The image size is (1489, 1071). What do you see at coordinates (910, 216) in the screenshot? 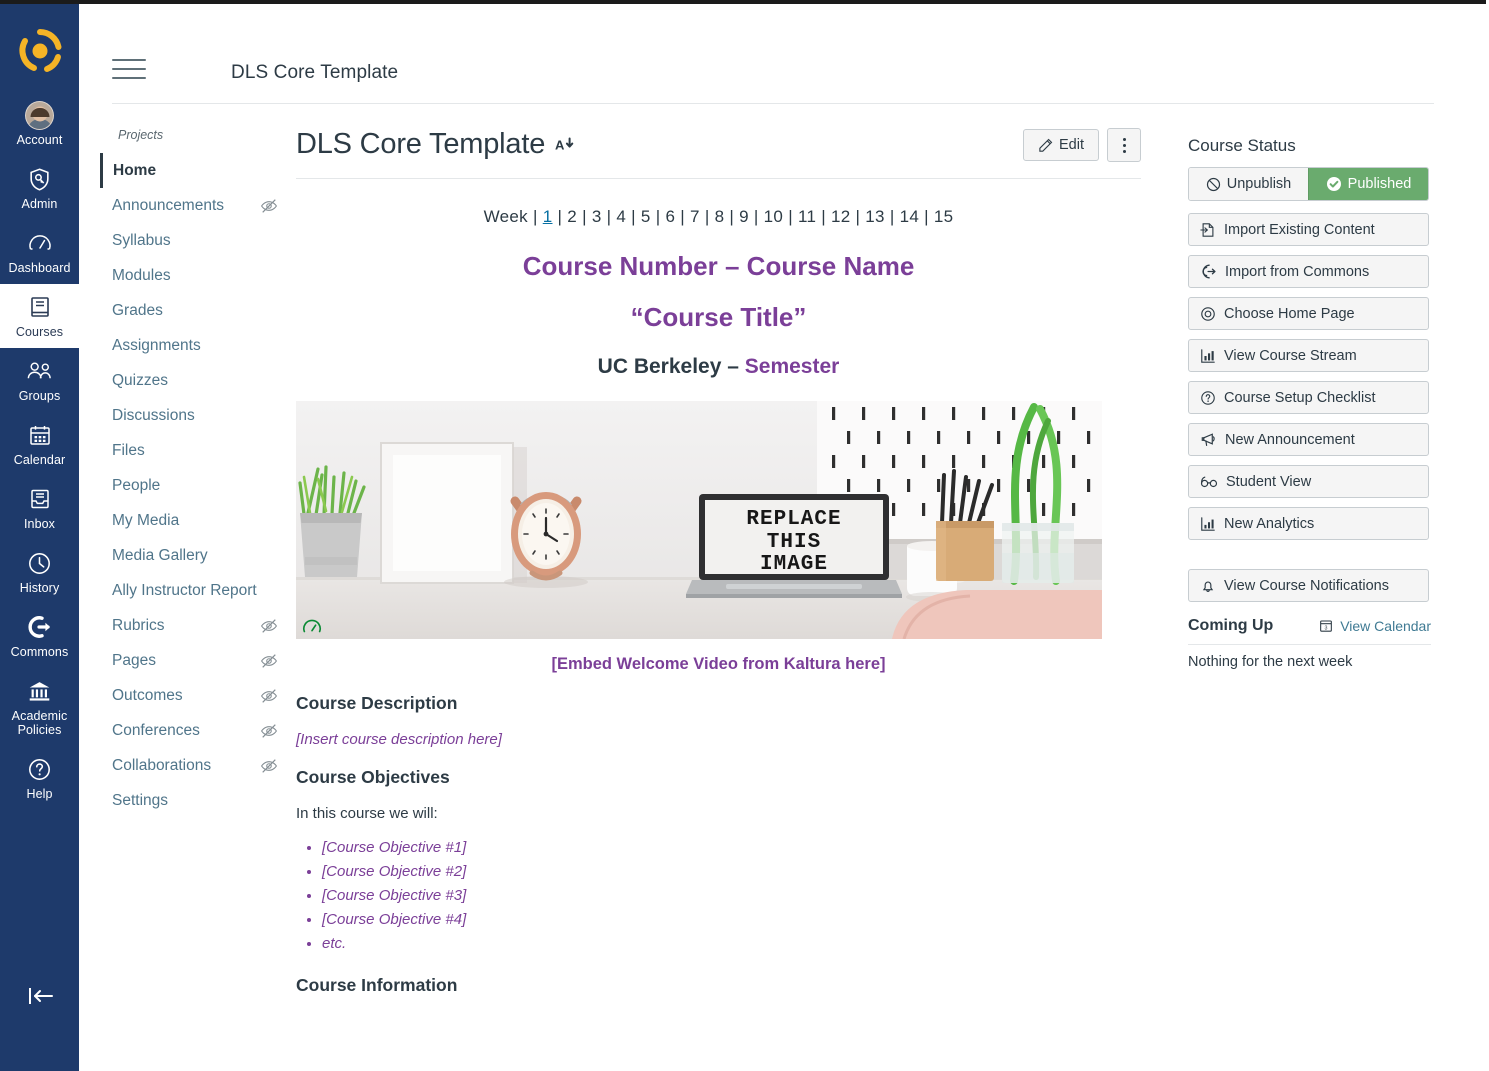
I see `week-item-14: 14` at bounding box center [910, 216].